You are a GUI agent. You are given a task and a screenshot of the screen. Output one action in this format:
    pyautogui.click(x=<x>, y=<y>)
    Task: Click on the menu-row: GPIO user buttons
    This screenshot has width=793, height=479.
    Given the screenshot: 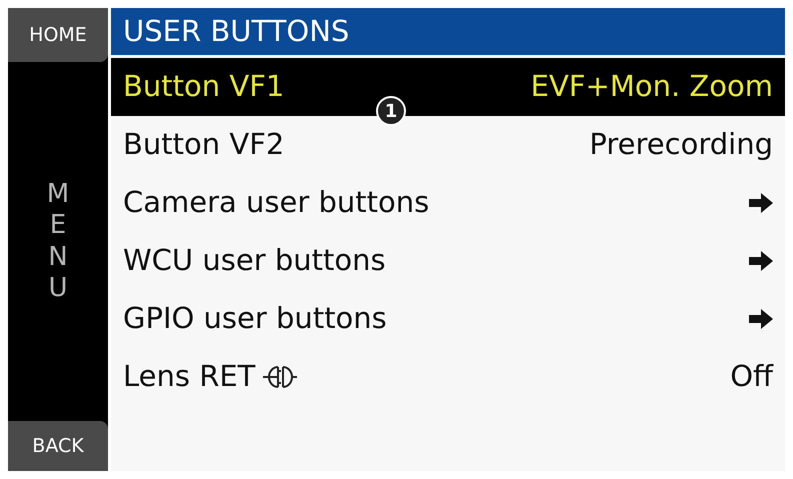 What is the action you would take?
    pyautogui.click(x=448, y=319)
    